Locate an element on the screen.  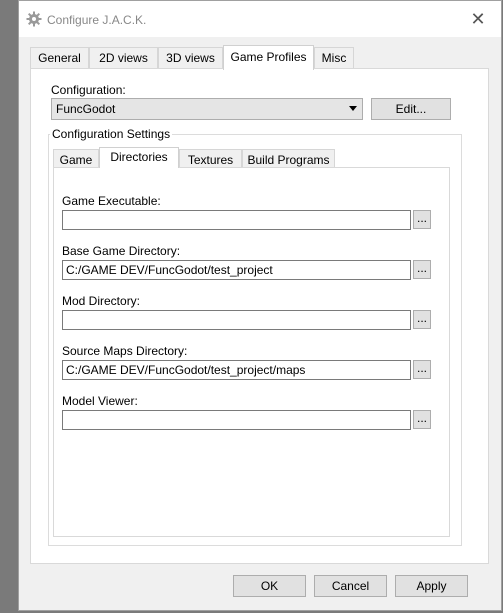
configuration-value: FuncGodot is located at coordinates (86, 109).